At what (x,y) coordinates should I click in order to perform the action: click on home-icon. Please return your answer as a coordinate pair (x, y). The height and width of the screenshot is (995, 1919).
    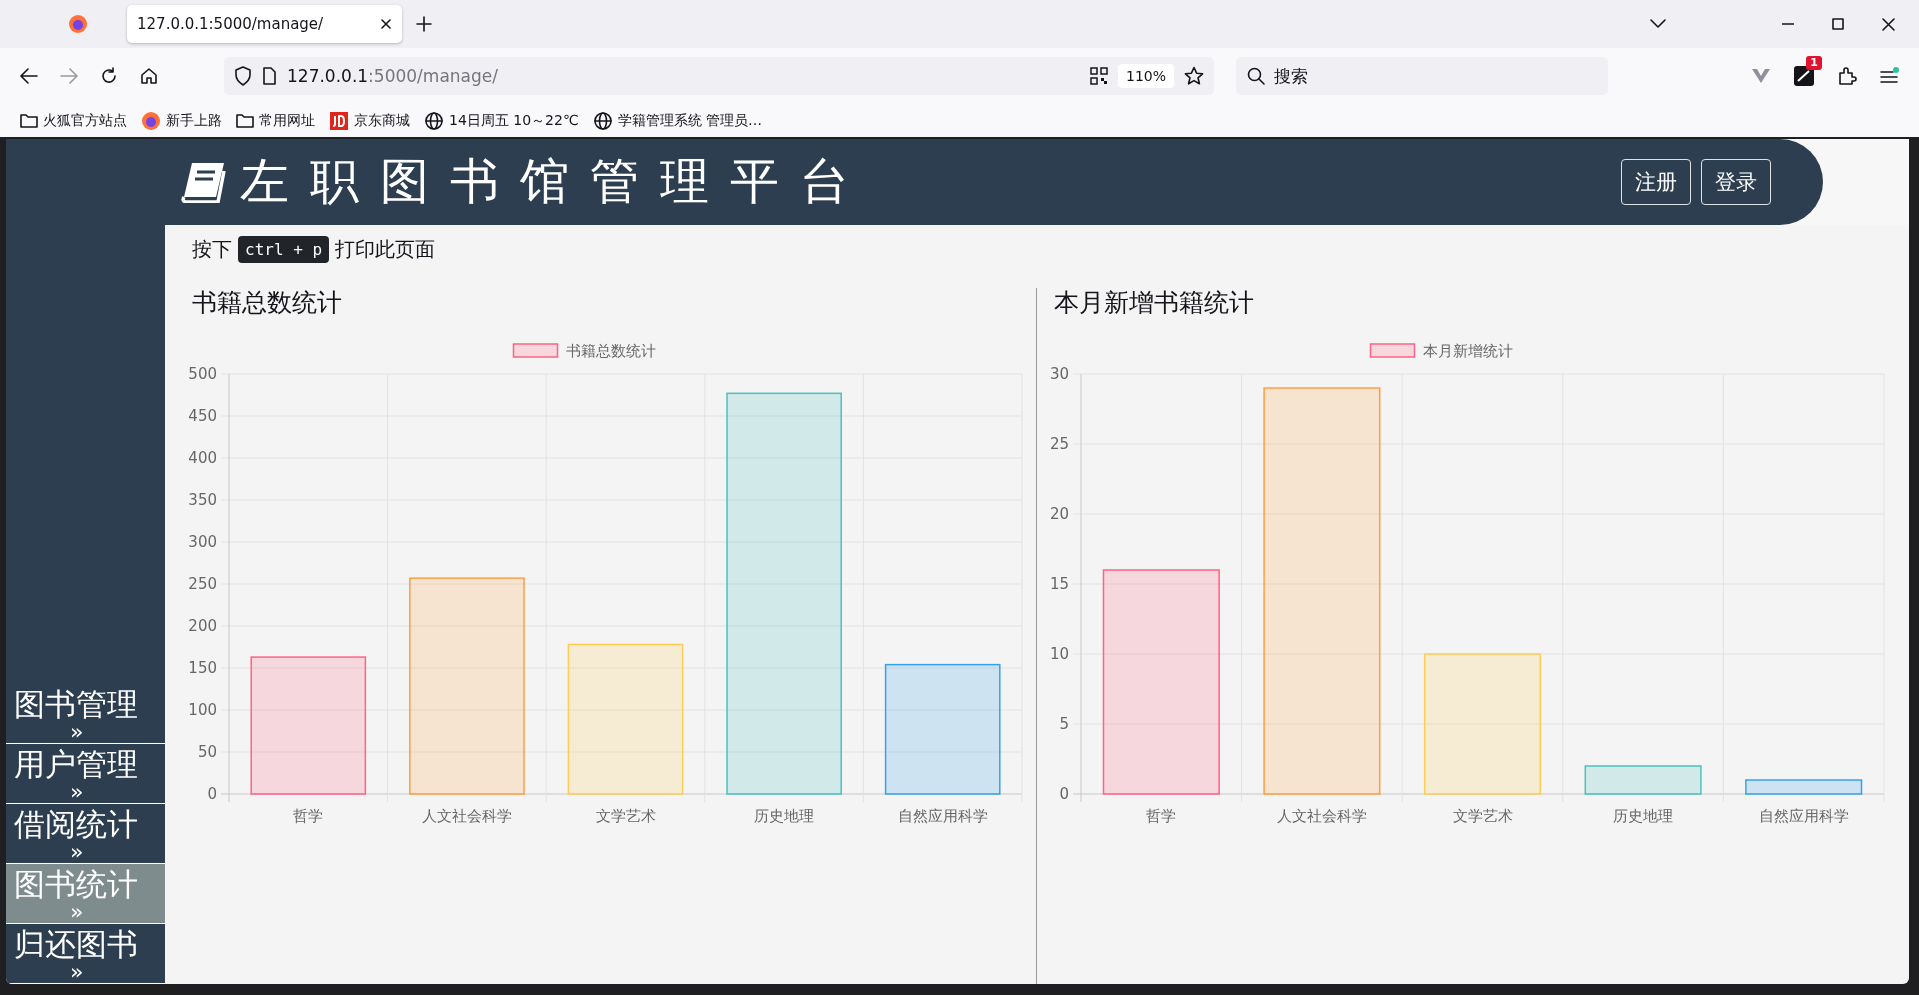
    Looking at the image, I should click on (149, 76).